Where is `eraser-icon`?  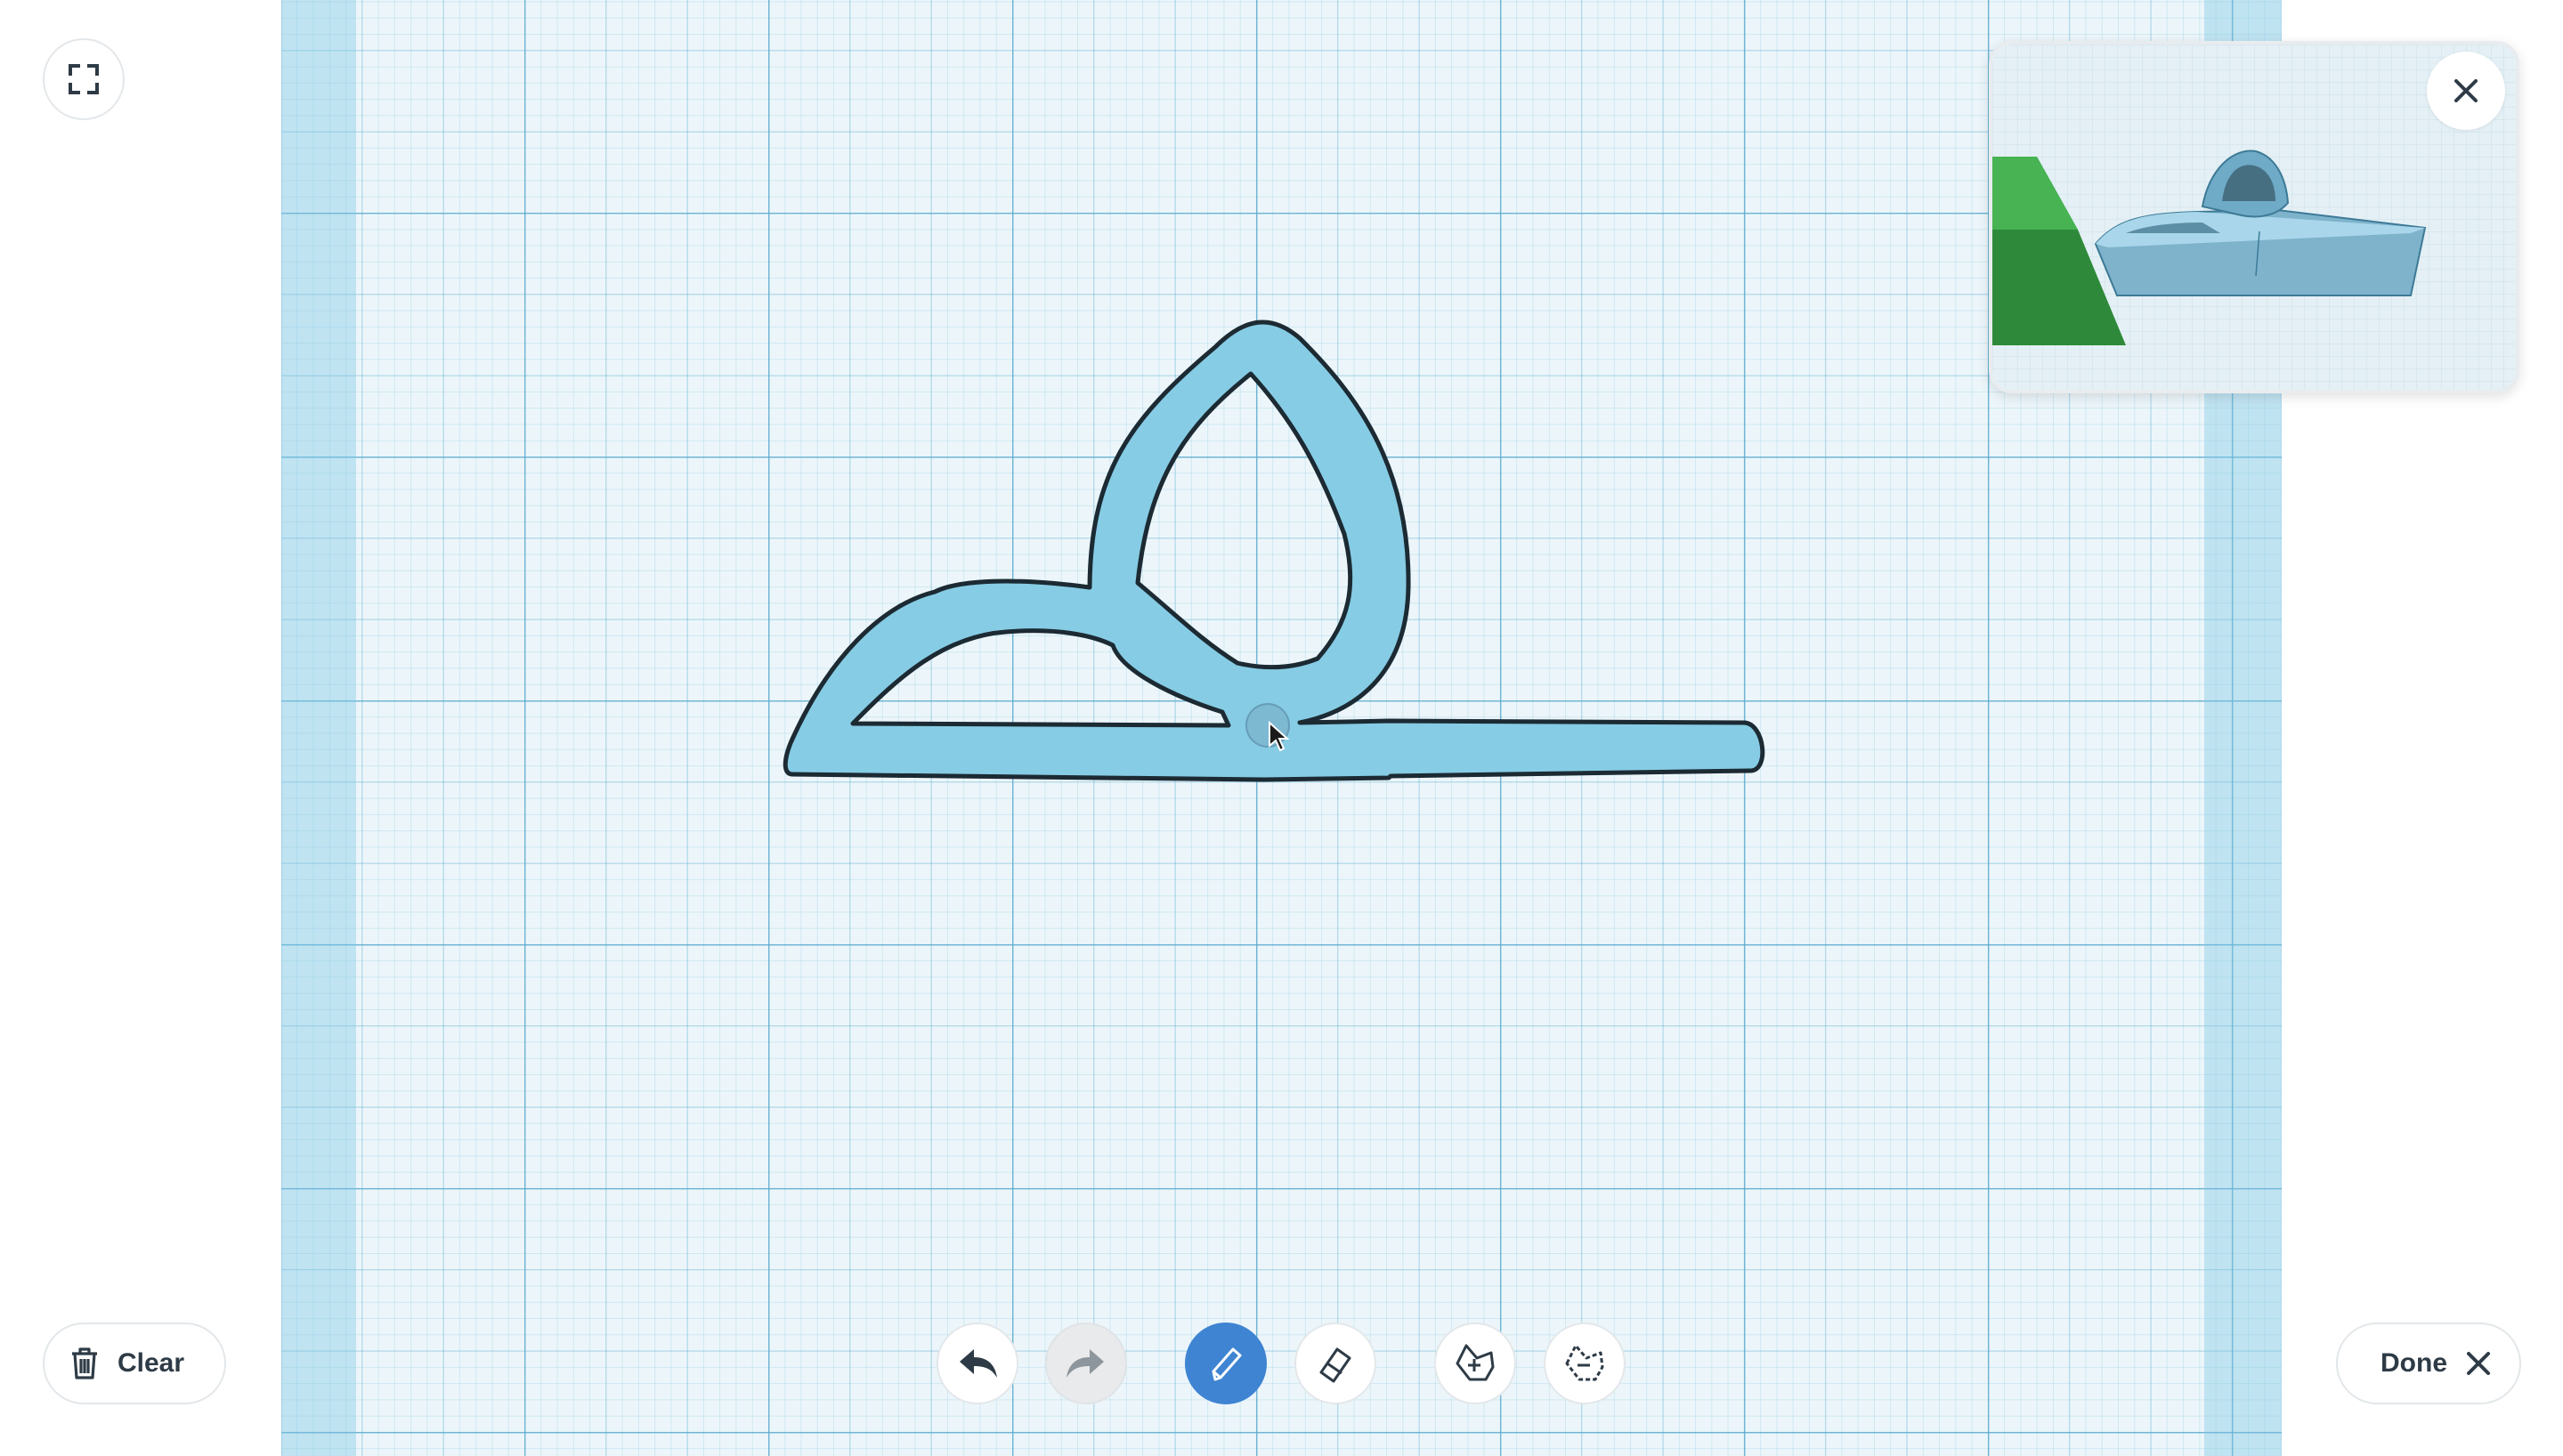 eraser-icon is located at coordinates (1335, 1365).